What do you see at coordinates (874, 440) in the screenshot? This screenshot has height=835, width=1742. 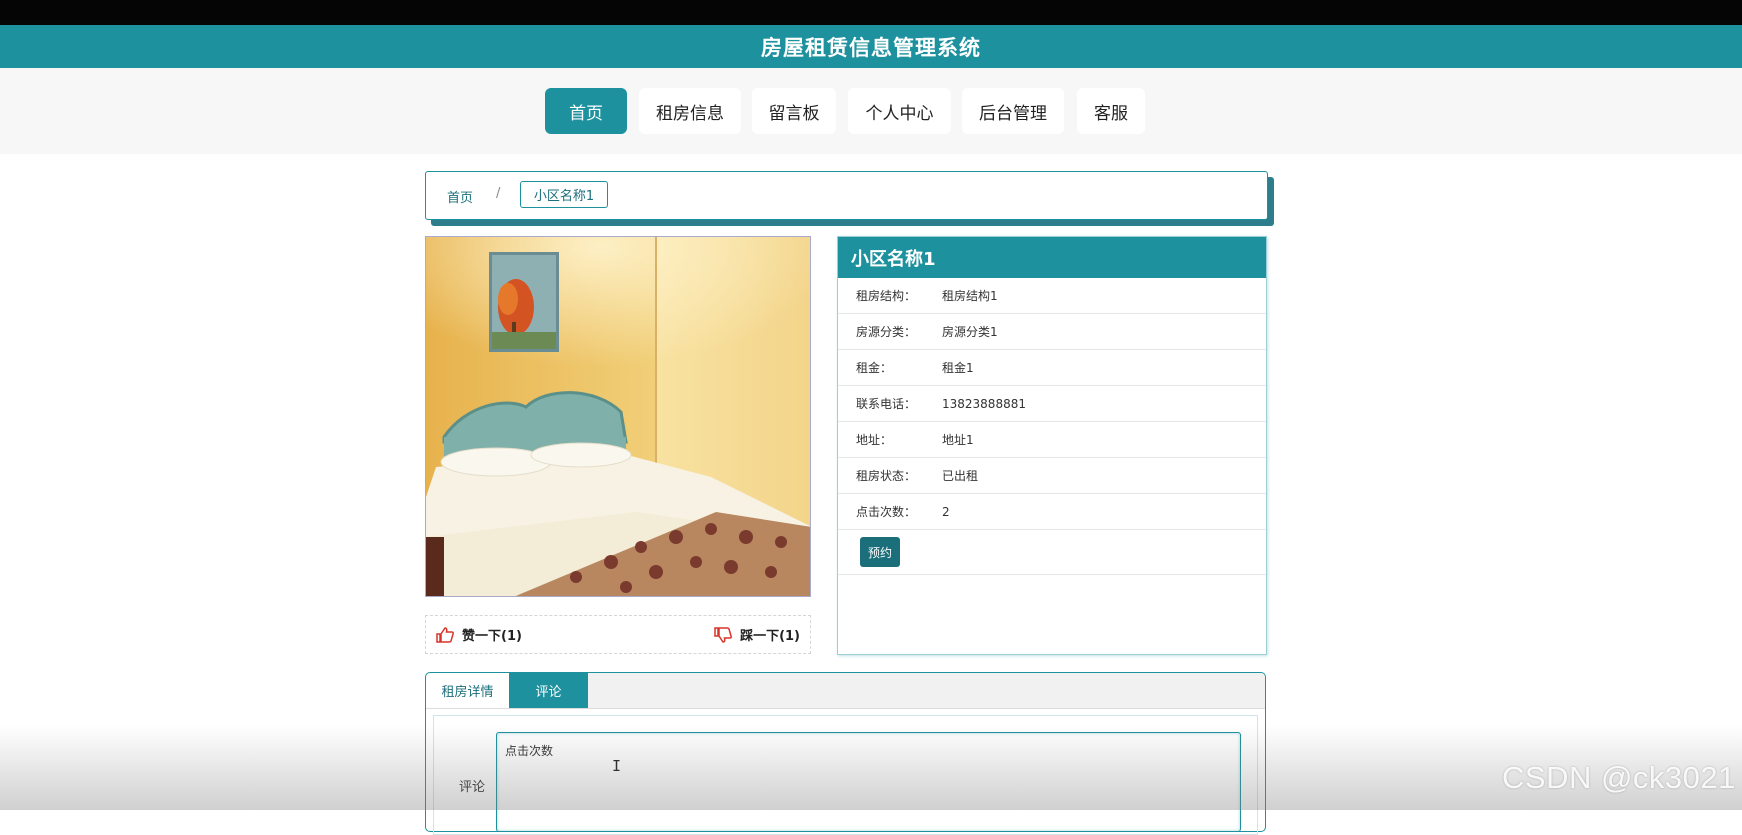 I see `detail-key: 地址：` at bounding box center [874, 440].